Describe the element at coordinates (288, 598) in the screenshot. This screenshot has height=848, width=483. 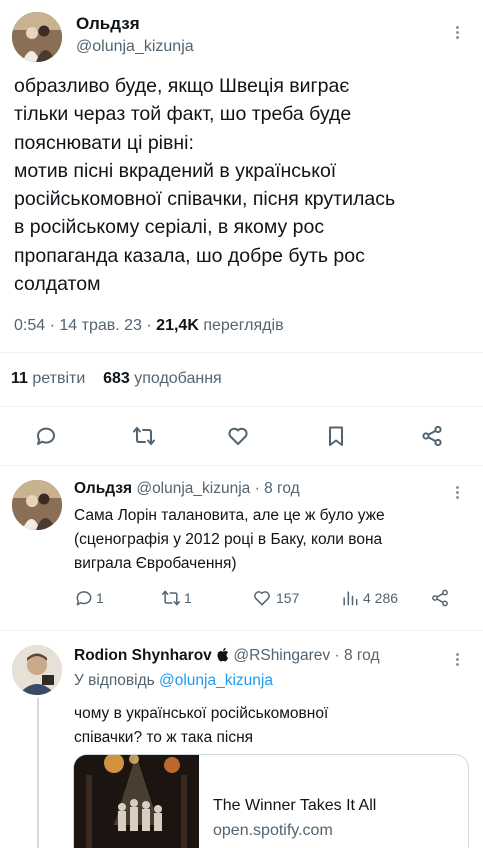
I see `reply-likes-count: 157` at that location.